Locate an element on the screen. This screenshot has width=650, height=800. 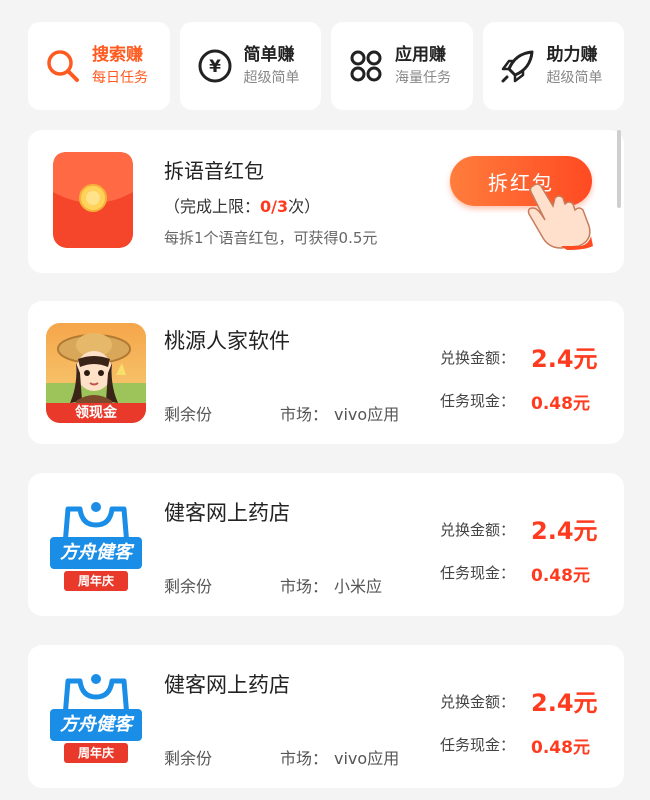
taoyuan-app-icon: 领现金 is located at coordinates (96, 373).